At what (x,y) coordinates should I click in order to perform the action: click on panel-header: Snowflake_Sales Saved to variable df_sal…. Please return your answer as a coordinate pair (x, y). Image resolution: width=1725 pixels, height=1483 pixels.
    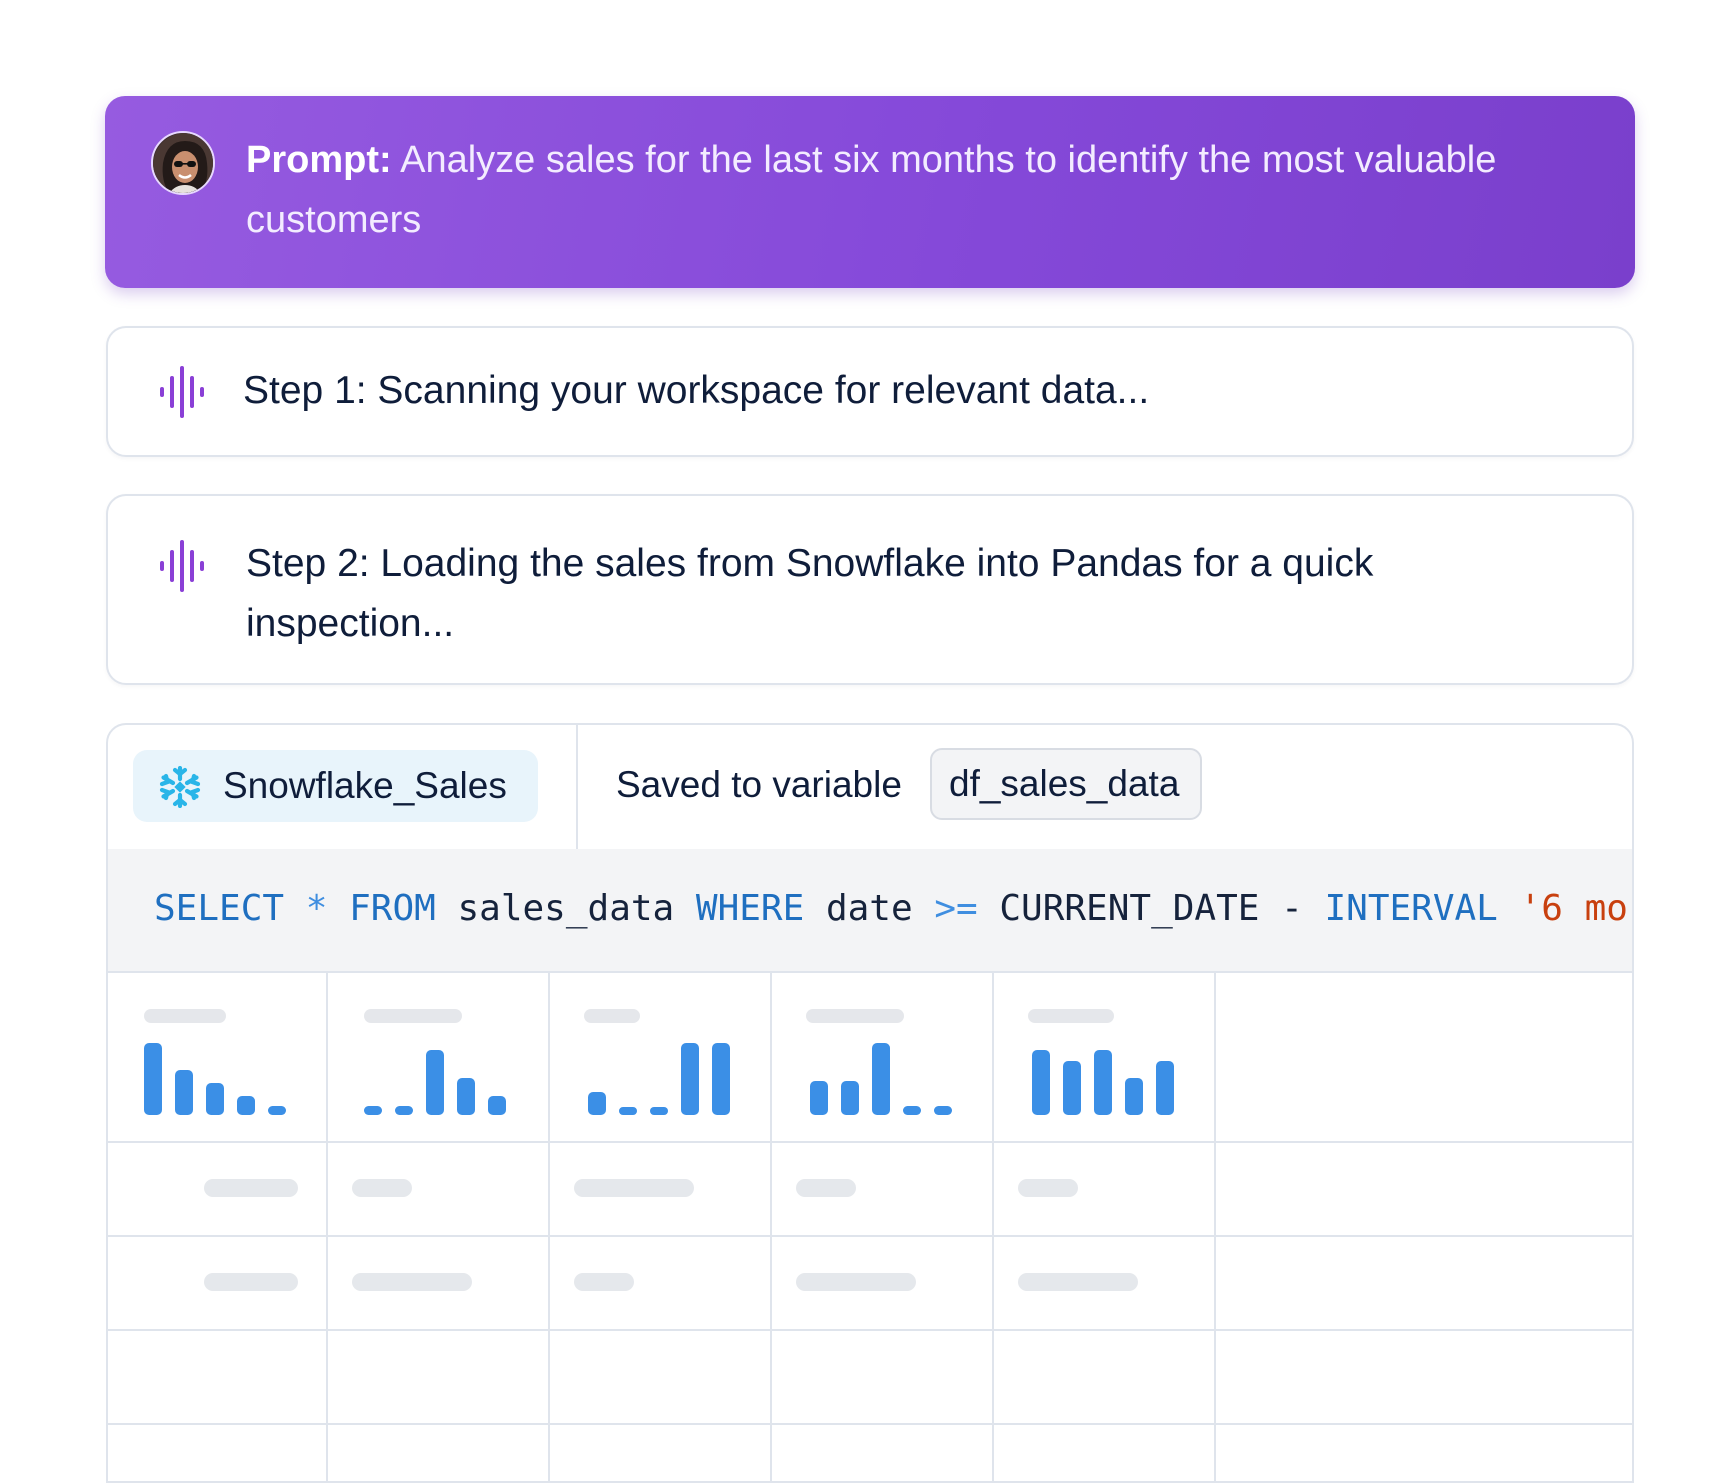
    Looking at the image, I should click on (870, 788).